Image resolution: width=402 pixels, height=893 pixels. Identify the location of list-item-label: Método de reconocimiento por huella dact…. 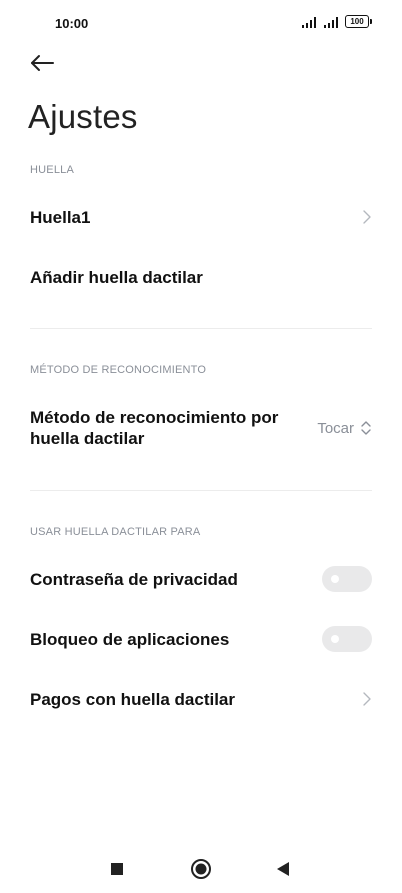
(154, 428).